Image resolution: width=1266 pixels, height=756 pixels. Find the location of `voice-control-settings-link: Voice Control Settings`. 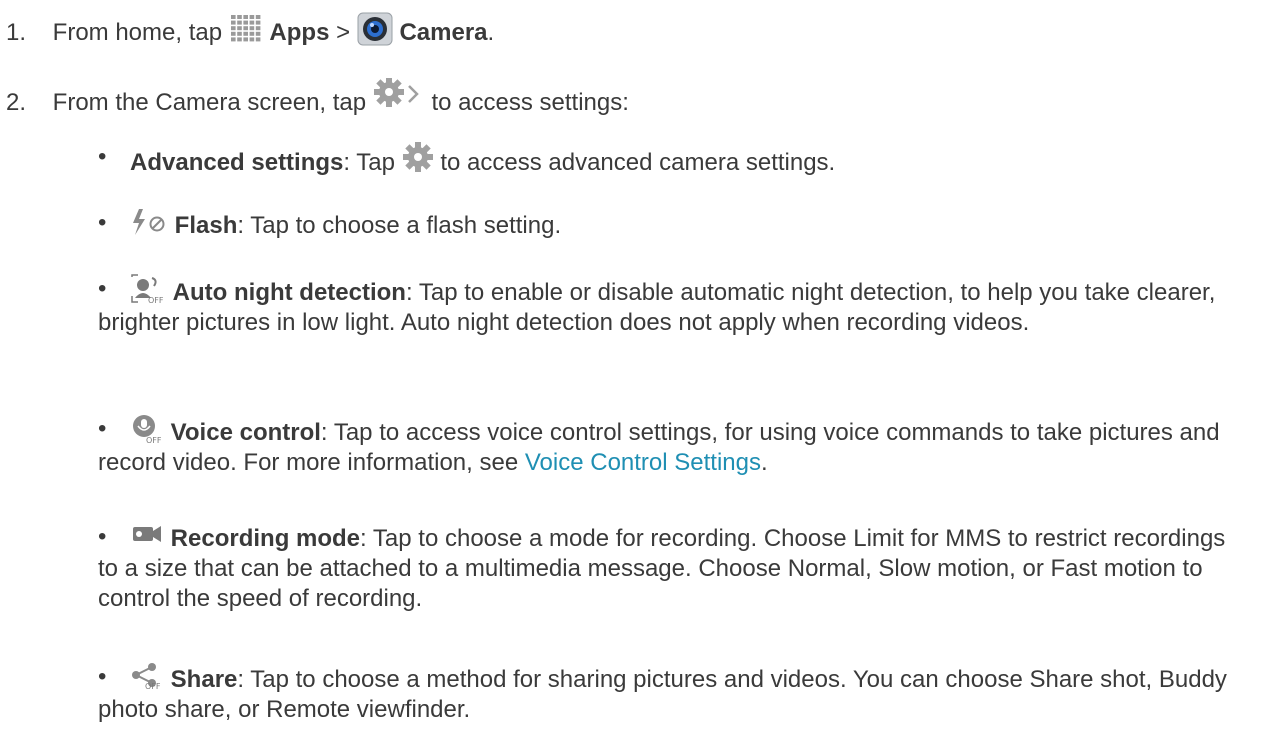

voice-control-settings-link: Voice Control Settings is located at coordinates (643, 462).